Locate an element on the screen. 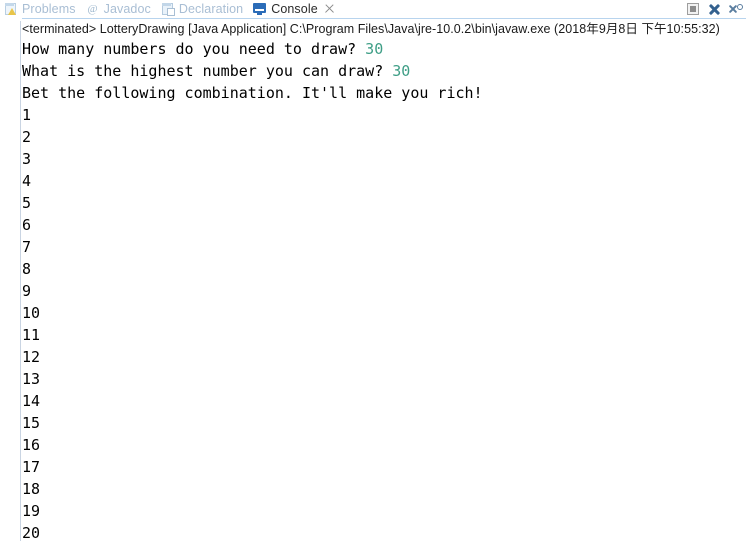  view-tab-bar: Problems @ Javadoc Declaration Console is located at coordinates (373, 9).